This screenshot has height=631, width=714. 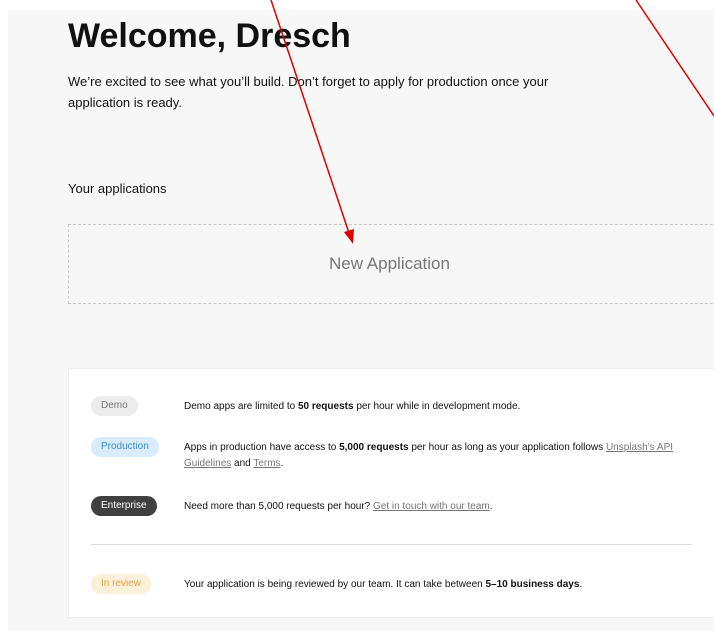 What do you see at coordinates (209, 36) in the screenshot?
I see `page-title: Welcome, Dresch` at bounding box center [209, 36].